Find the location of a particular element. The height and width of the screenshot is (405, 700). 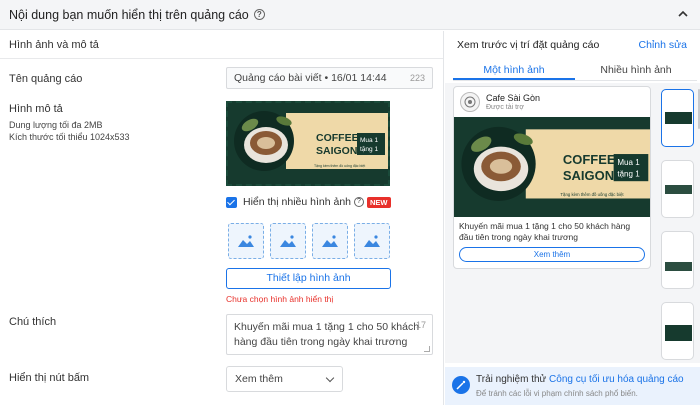

multi-image-toggle: Hiển thị nhiều hình ảnh ? NEW is located at coordinates (308, 202).